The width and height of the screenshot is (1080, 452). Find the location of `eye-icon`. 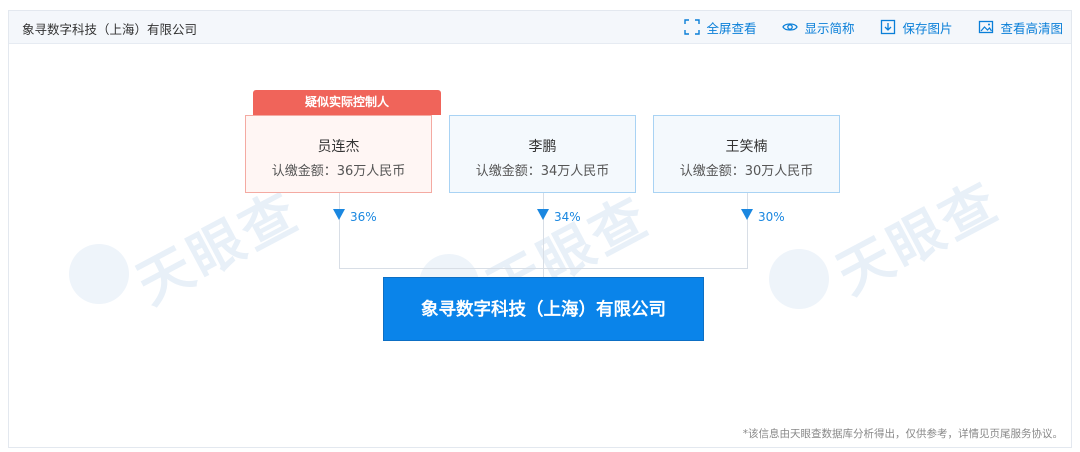

eye-icon is located at coordinates (790, 27).